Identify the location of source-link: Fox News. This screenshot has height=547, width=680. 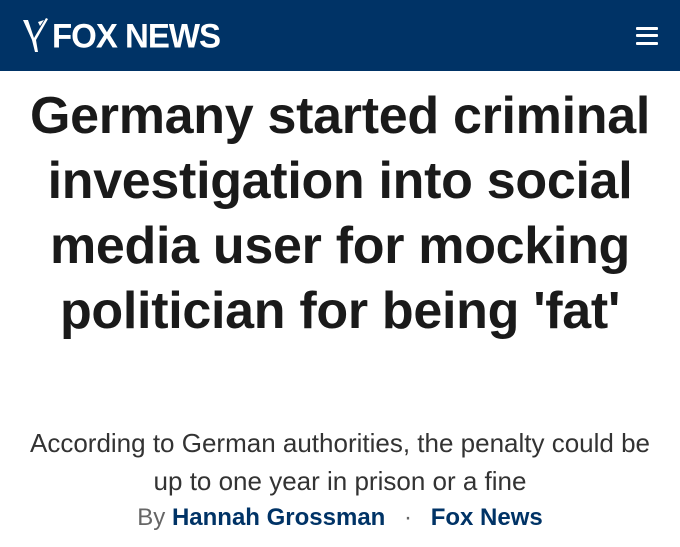
(487, 517).